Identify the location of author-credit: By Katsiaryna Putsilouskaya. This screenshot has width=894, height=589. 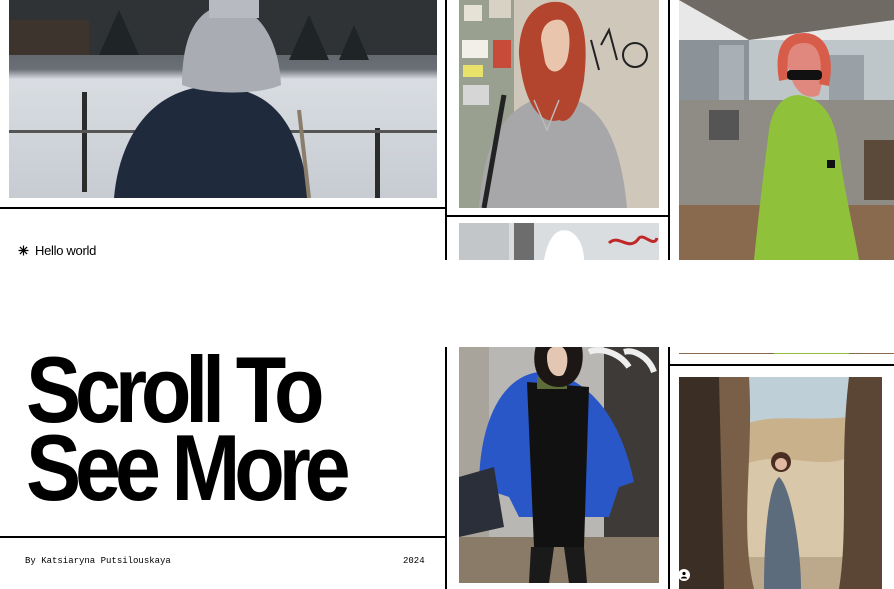
(98, 561).